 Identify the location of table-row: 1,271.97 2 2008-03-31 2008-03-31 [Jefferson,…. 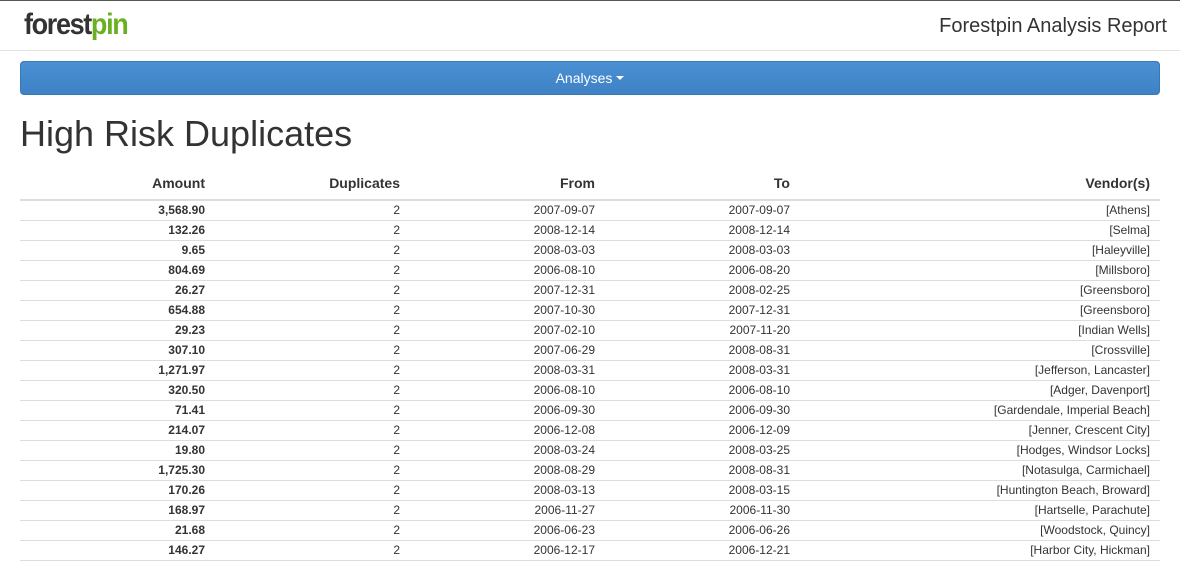
(590, 370).